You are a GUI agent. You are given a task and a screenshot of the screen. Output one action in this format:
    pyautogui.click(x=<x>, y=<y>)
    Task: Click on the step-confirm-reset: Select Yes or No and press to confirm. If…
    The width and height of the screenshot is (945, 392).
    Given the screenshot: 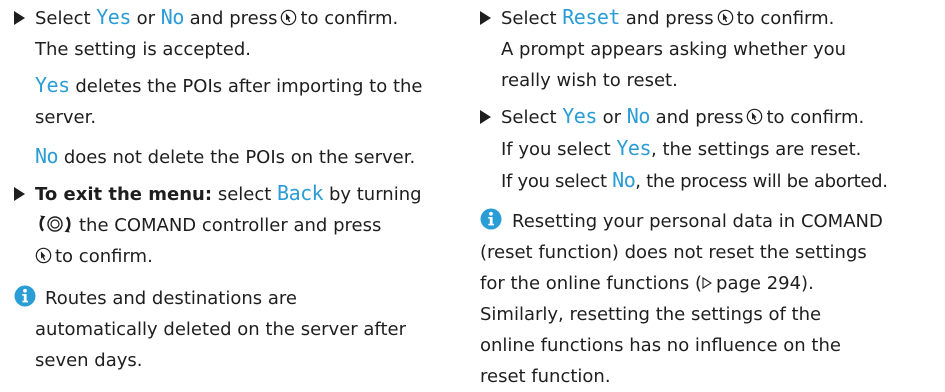 What is the action you would take?
    pyautogui.click(x=684, y=149)
    